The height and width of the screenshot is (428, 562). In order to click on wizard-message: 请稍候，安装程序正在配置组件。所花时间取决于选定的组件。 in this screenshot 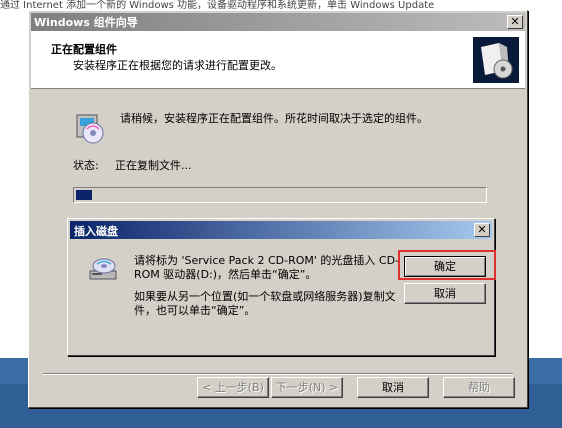, I will do `click(274, 118)`.